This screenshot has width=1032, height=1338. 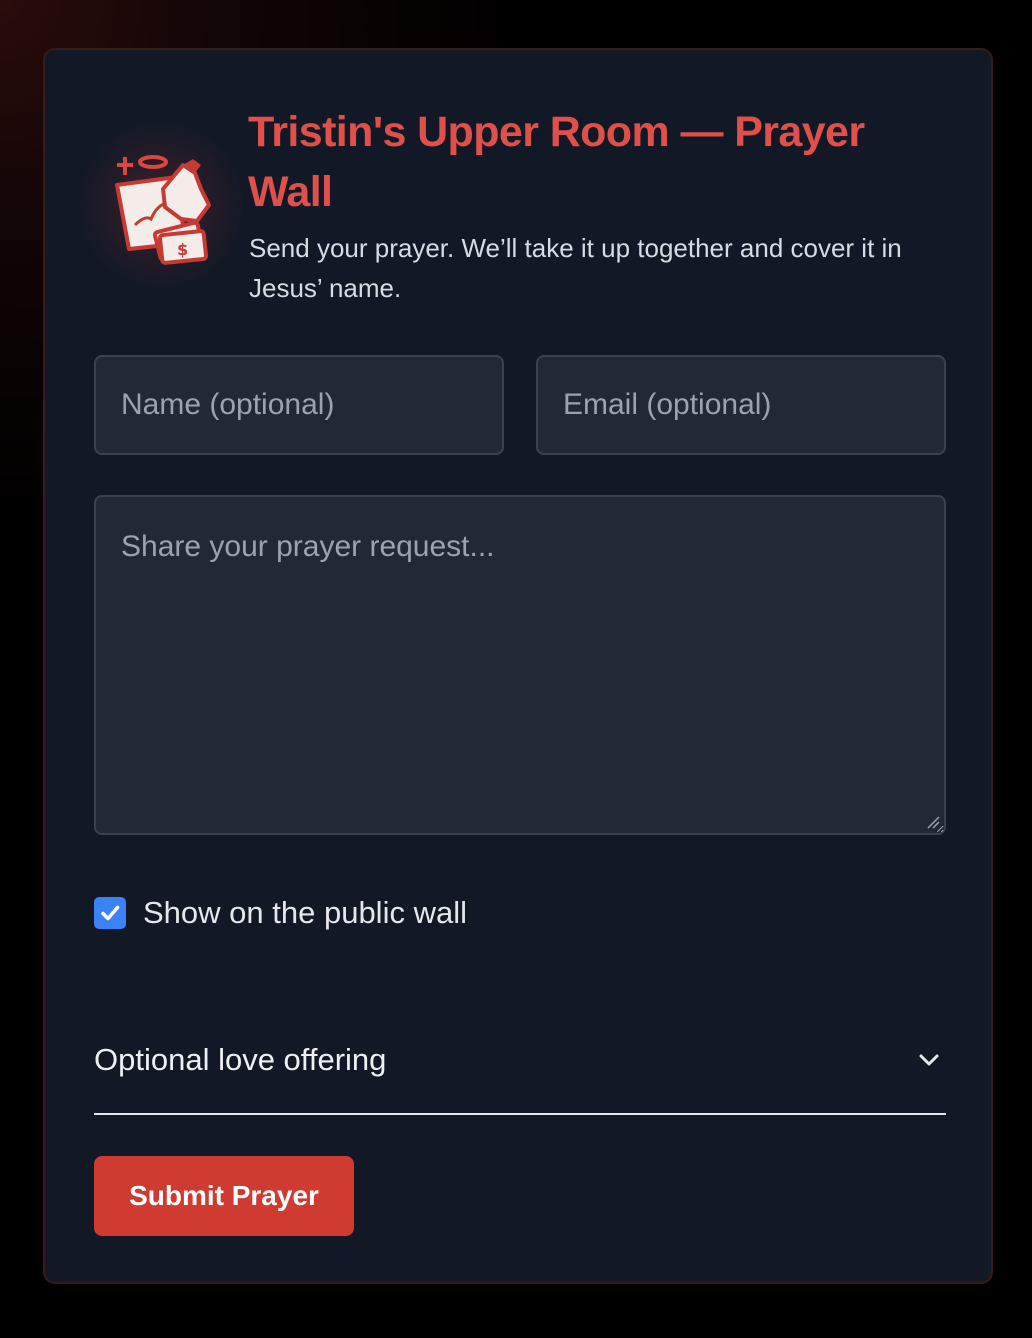 I want to click on submit-prayer-button: Submit Prayer, so click(x=224, y=1196).